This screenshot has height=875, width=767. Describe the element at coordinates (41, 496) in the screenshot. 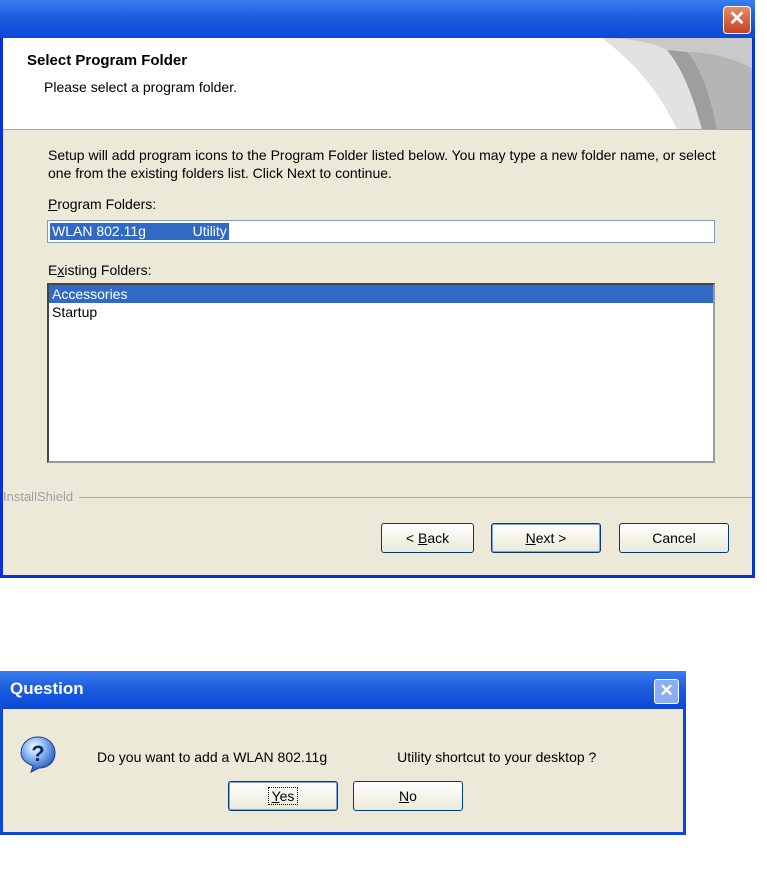

I see `installshield-label: InstallShield` at that location.